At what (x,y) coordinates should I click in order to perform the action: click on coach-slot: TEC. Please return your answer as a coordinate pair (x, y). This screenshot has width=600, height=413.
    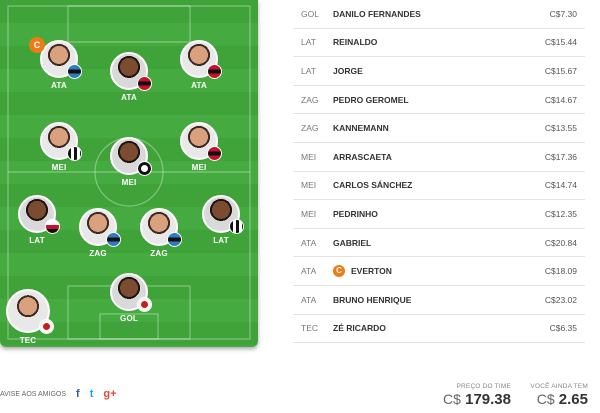
    Looking at the image, I should click on (29, 317).